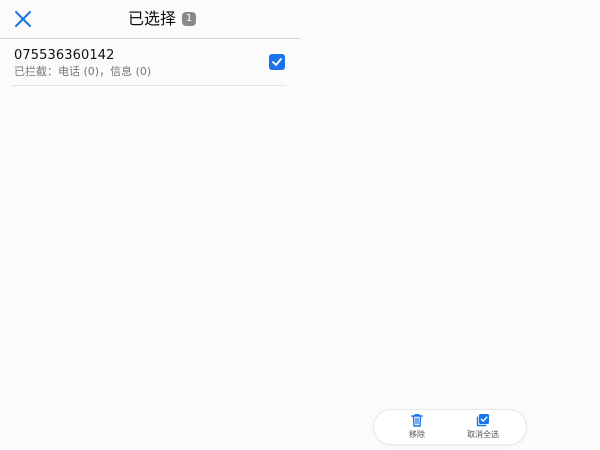  I want to click on close-icon, so click(23, 19).